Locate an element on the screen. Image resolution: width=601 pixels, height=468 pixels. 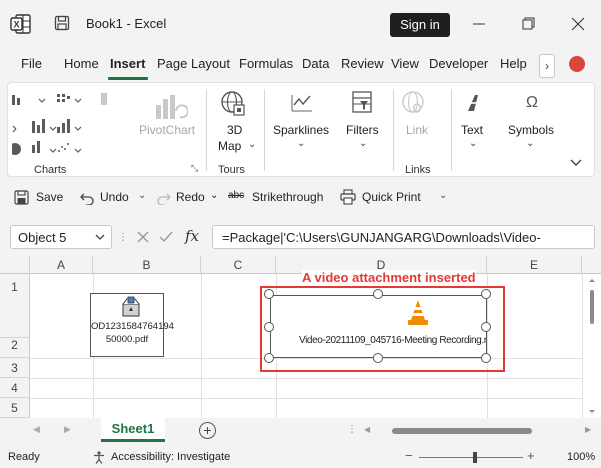
zoom-out-button: − is located at coordinates (409, 455).